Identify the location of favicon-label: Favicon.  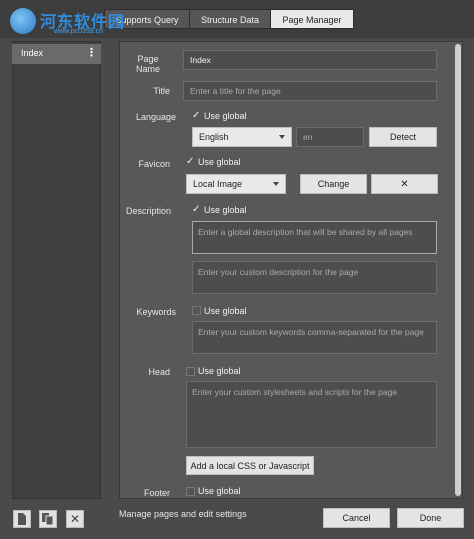
(154, 164).